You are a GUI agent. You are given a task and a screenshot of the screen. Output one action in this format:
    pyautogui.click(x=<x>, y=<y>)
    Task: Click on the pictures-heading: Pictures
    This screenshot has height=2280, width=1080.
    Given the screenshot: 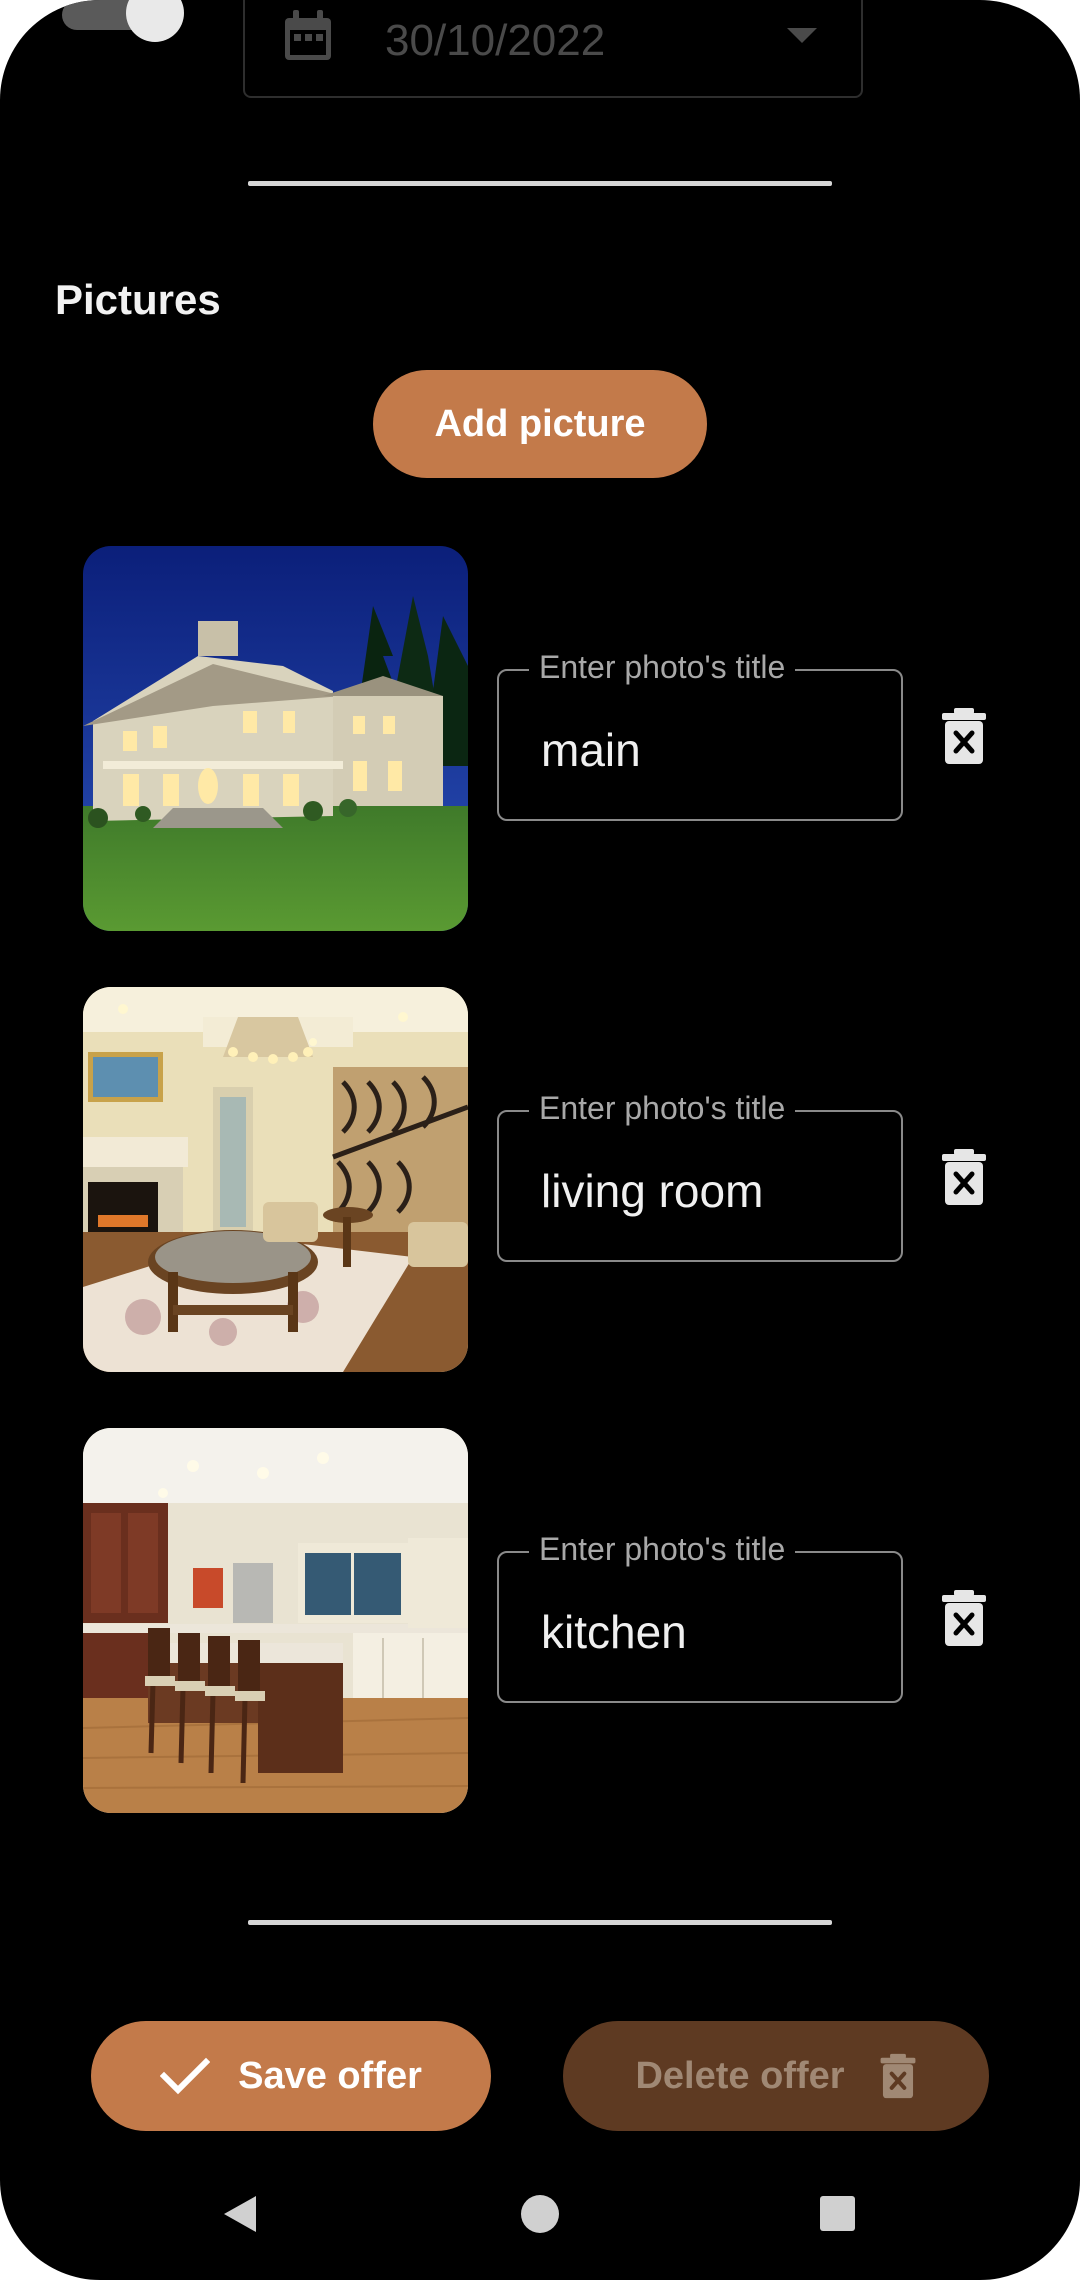 What is the action you would take?
    pyautogui.click(x=138, y=299)
    